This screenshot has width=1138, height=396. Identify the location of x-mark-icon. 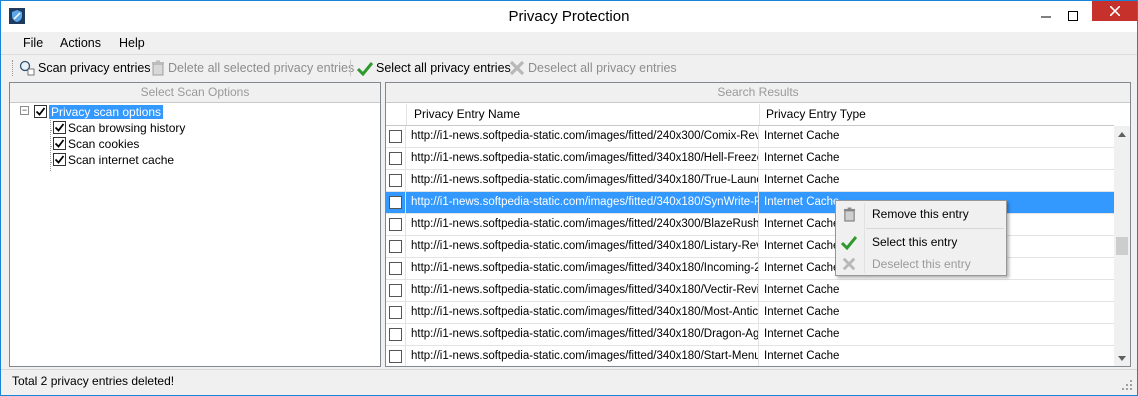
(517, 68).